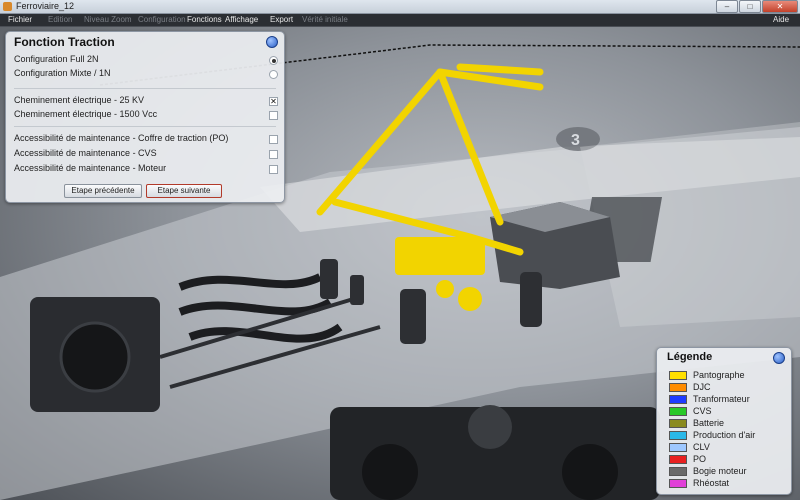  Describe the element at coordinates (575, 140) in the screenshot. I see `car-number: 3` at that location.